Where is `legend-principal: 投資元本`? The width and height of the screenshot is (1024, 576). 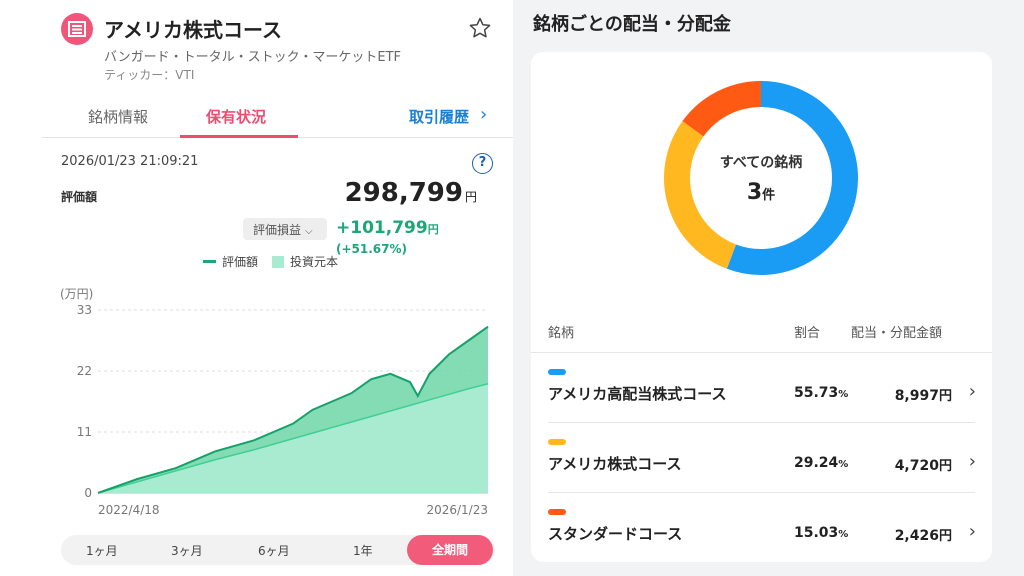
legend-principal: 投資元本 is located at coordinates (314, 262).